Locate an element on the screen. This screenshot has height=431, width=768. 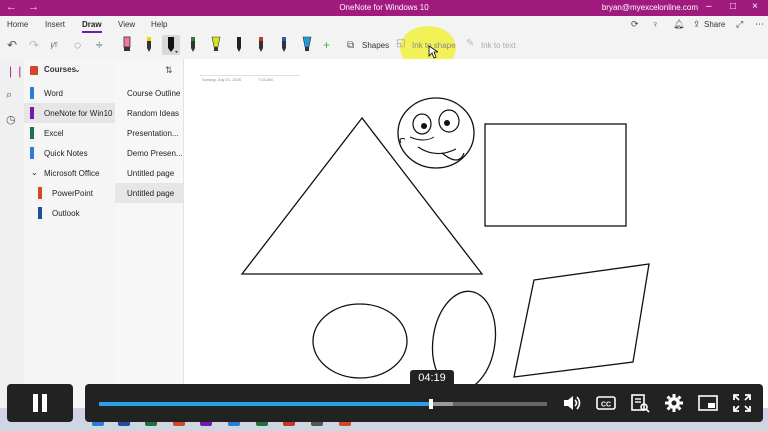
section-group-microsoft-office: ⌄ Microsoft Office is located at coordinates (69, 173).